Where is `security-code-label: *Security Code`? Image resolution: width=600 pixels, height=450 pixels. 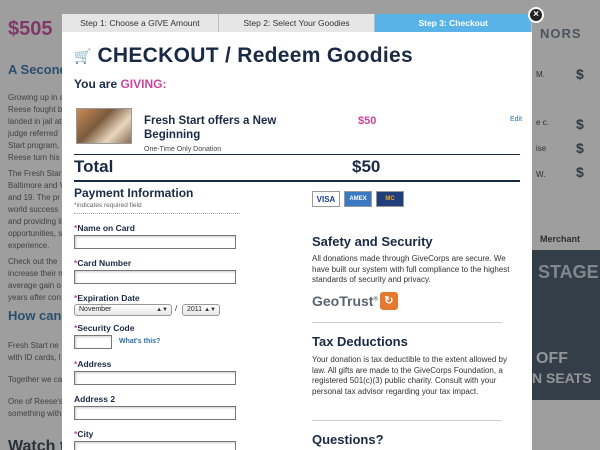
security-code-label: *Security Code is located at coordinates (104, 328).